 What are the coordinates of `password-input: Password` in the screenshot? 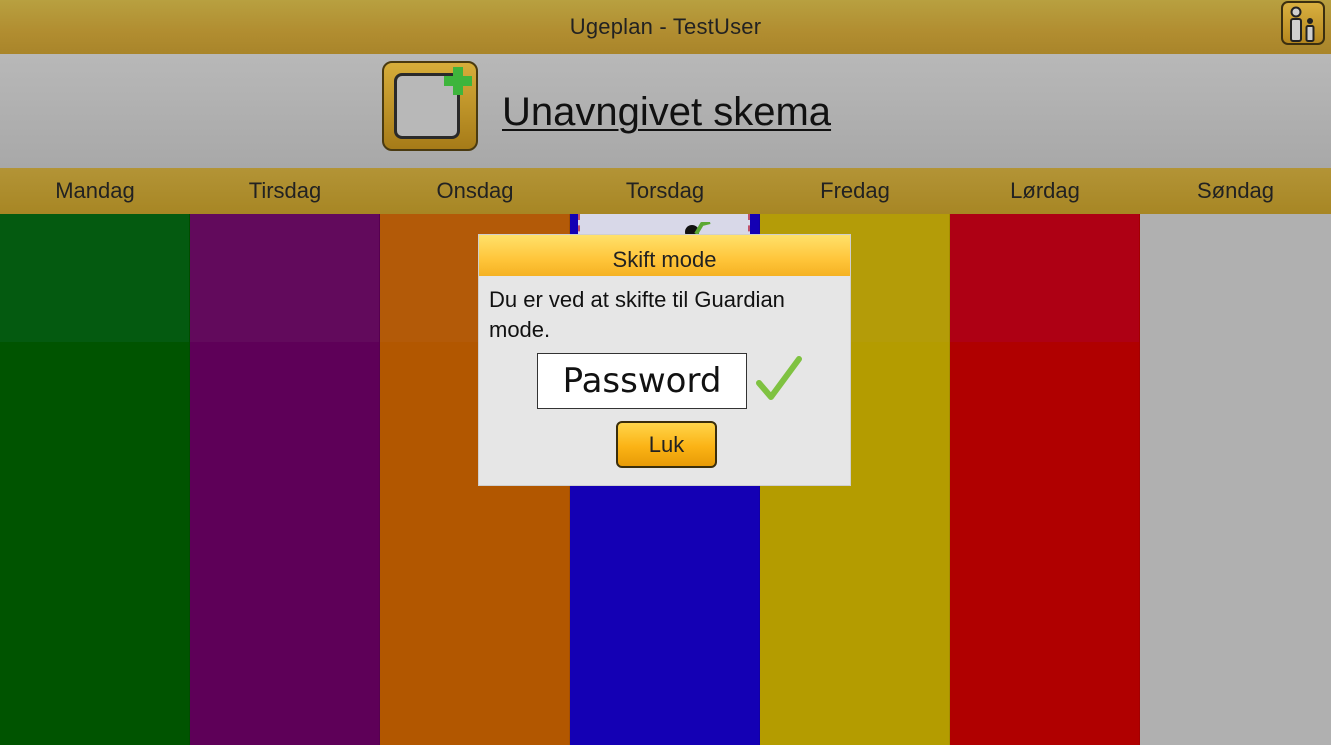 It's located at (642, 381).